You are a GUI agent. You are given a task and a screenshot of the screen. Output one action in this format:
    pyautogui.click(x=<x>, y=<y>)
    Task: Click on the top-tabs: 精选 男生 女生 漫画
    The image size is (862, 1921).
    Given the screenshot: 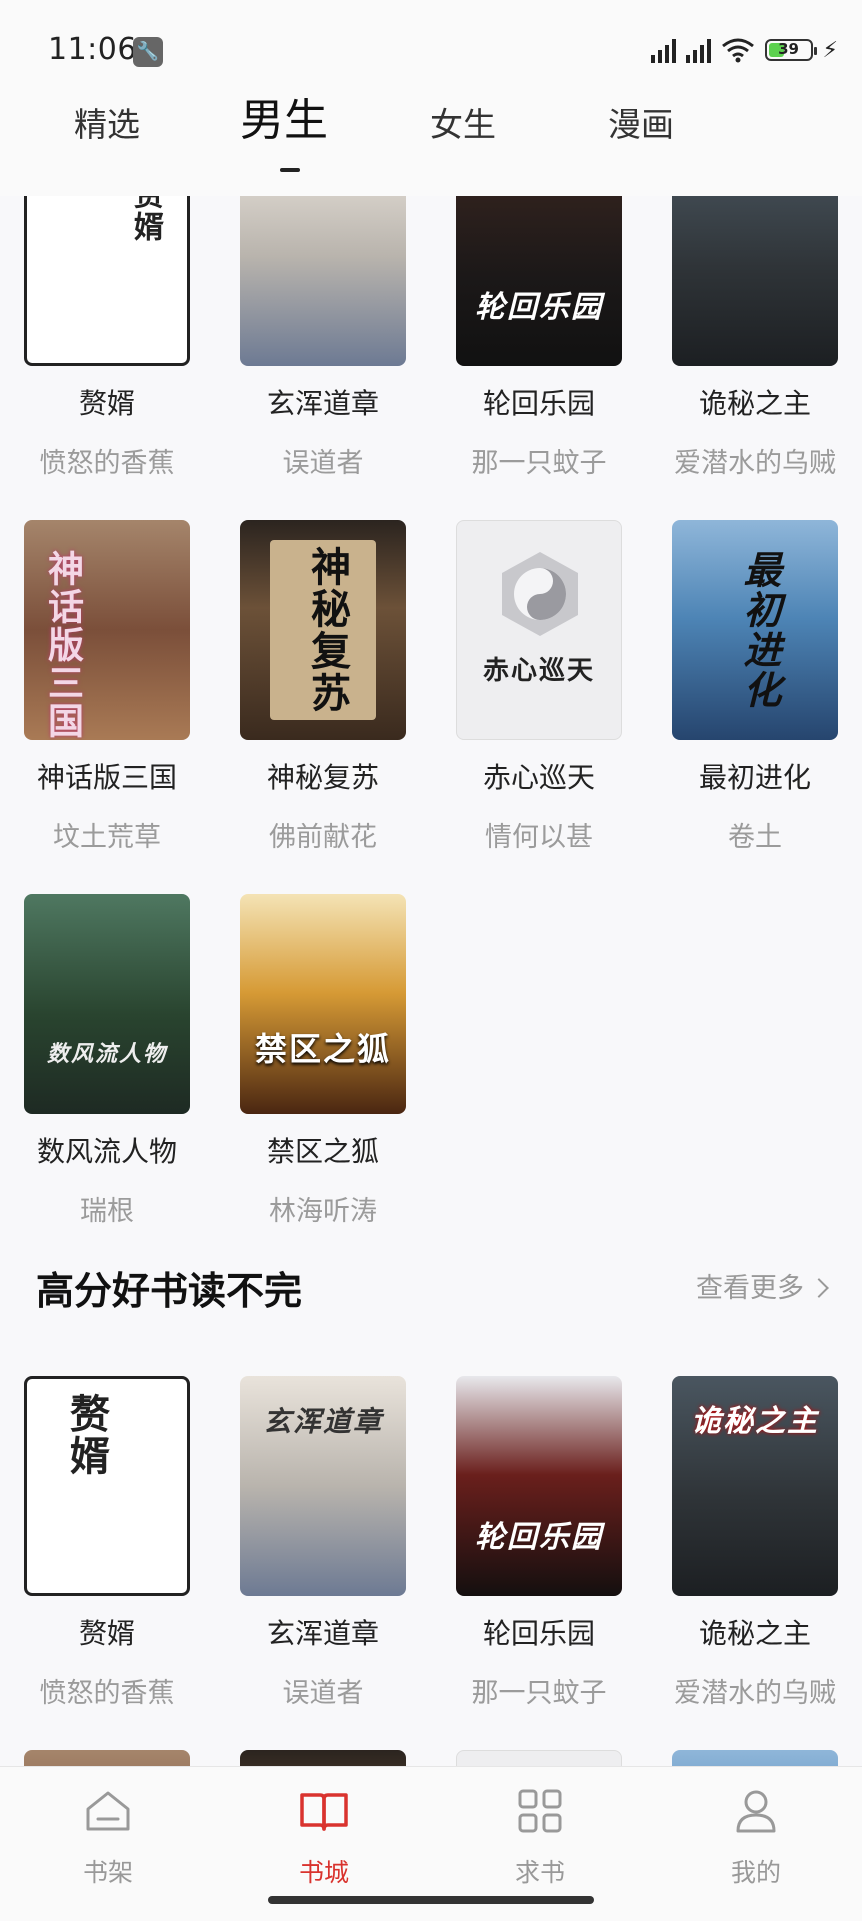 What is the action you would take?
    pyautogui.click(x=431, y=171)
    